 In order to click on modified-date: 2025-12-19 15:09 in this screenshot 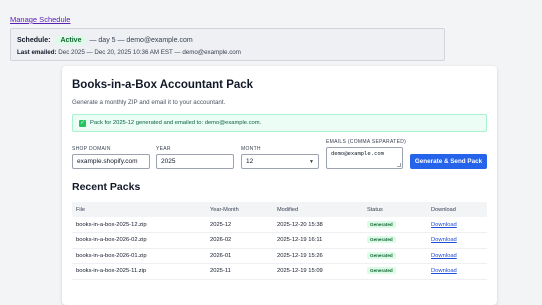, I will do `click(318, 271)`.